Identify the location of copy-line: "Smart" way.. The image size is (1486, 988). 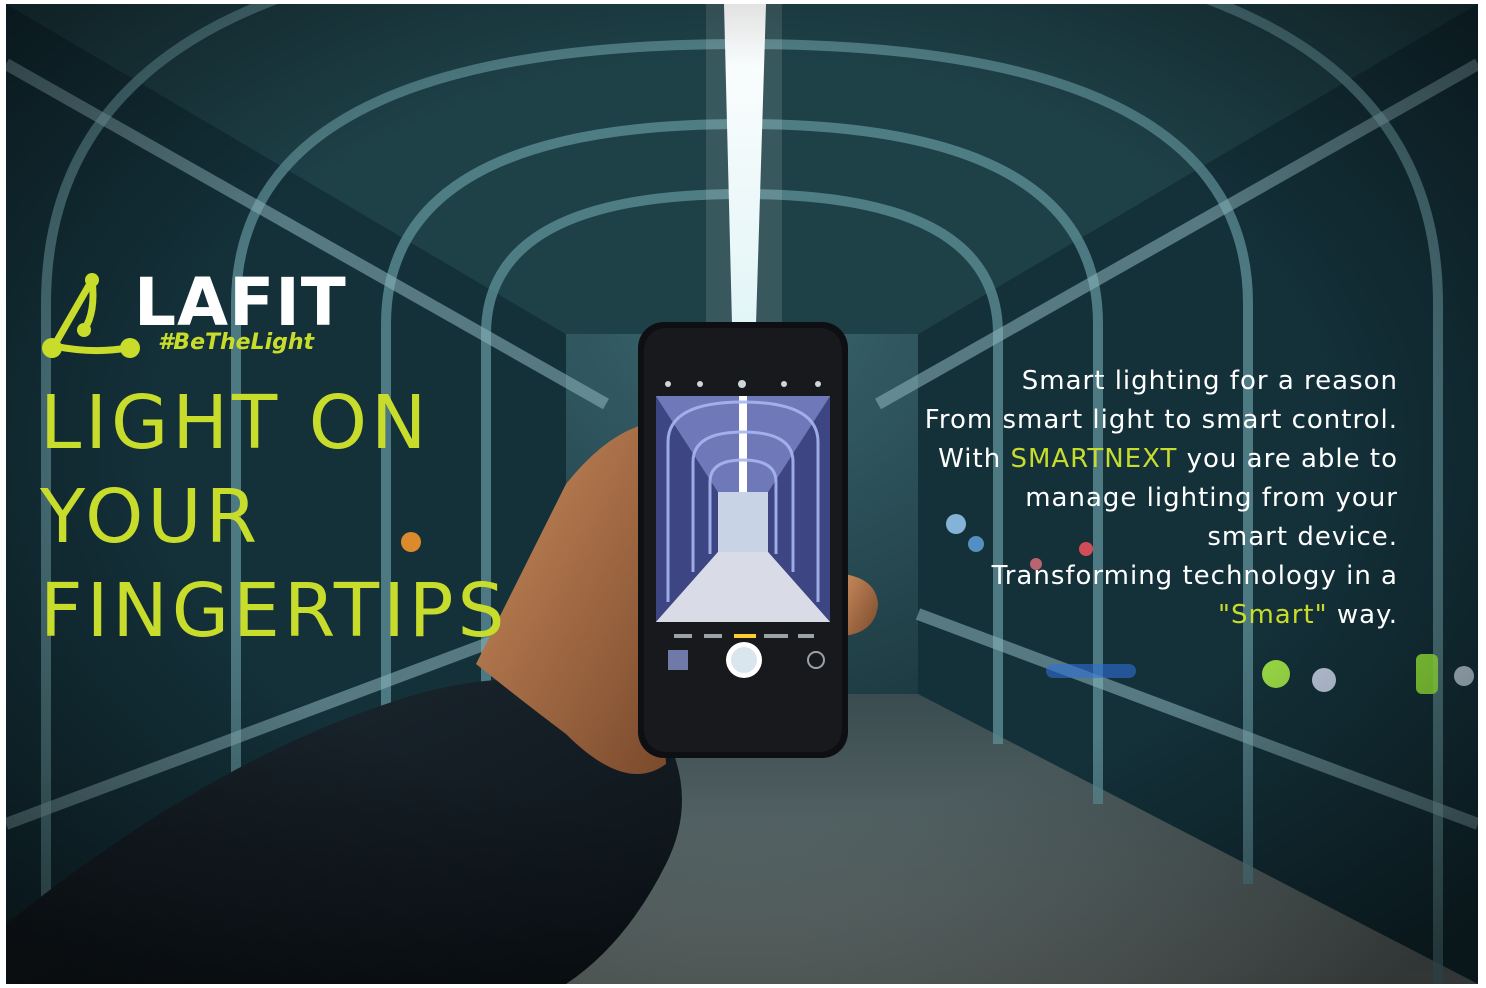
(1118, 615).